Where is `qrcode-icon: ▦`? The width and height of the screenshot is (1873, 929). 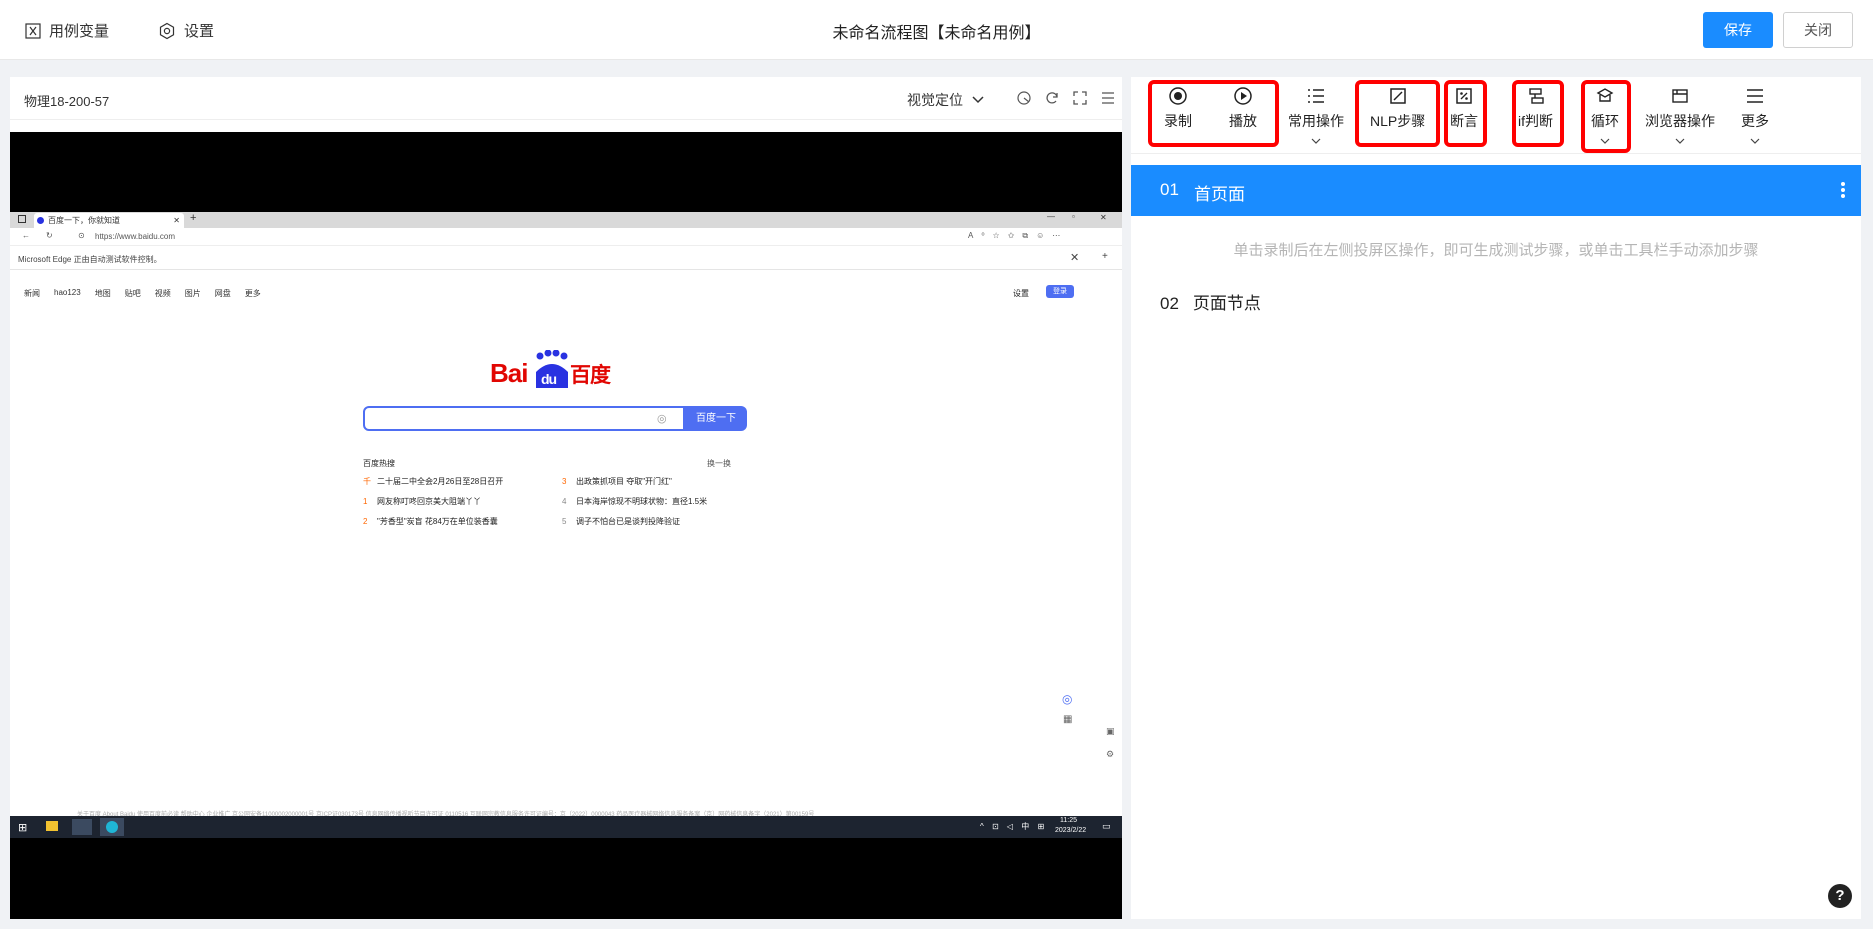 qrcode-icon: ▦ is located at coordinates (1067, 719).